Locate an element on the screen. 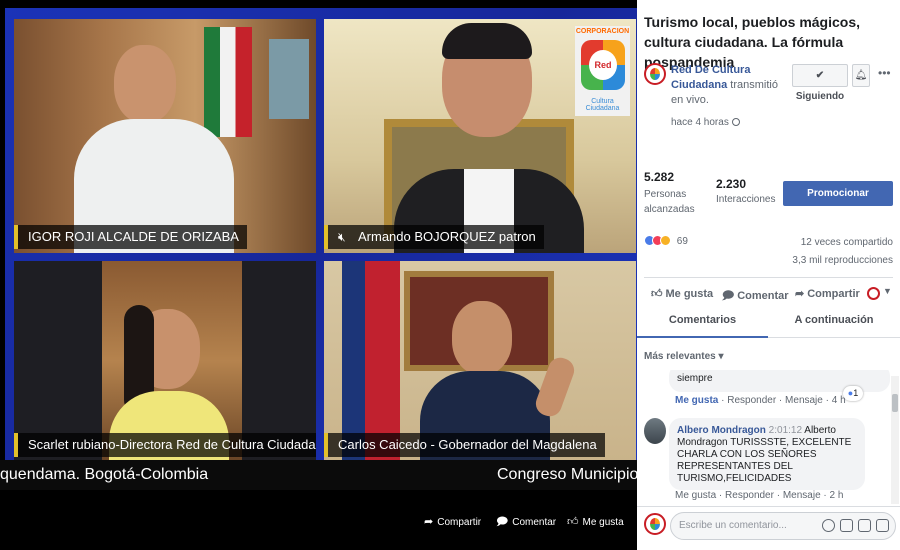 The image size is (900, 550). notifications-button: 🔔︎ is located at coordinates (861, 75).